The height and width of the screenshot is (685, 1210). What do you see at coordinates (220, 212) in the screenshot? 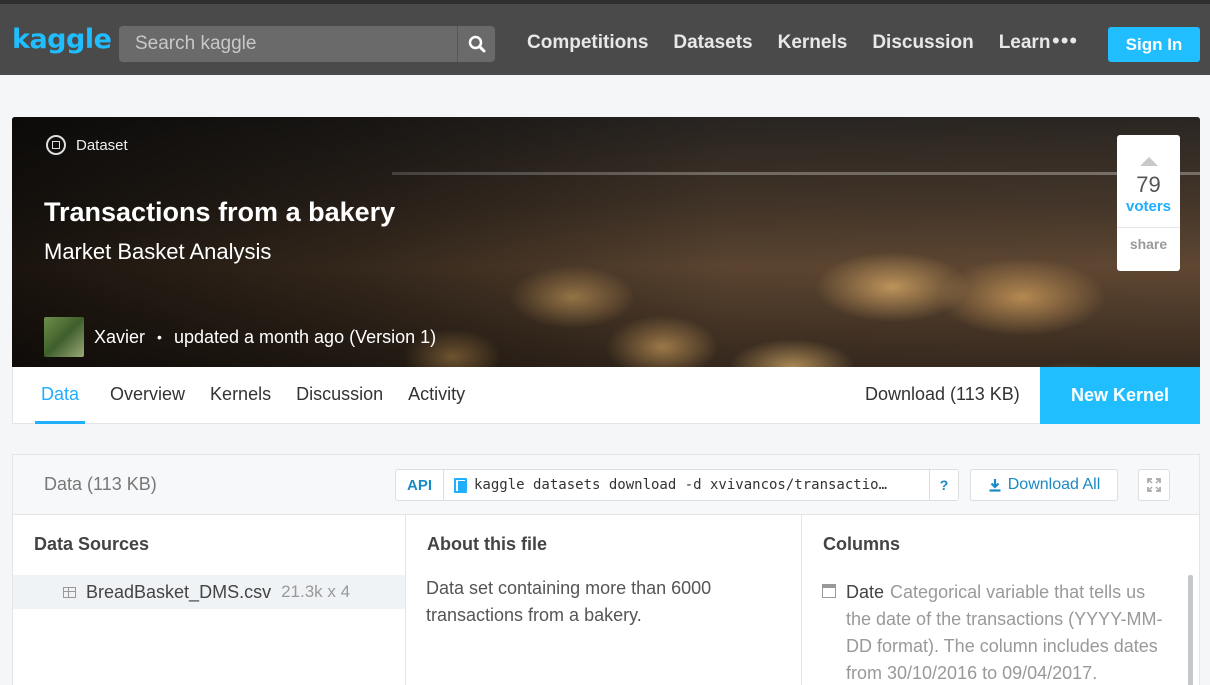
I see `dataset-title: Transactions from a bakery` at bounding box center [220, 212].